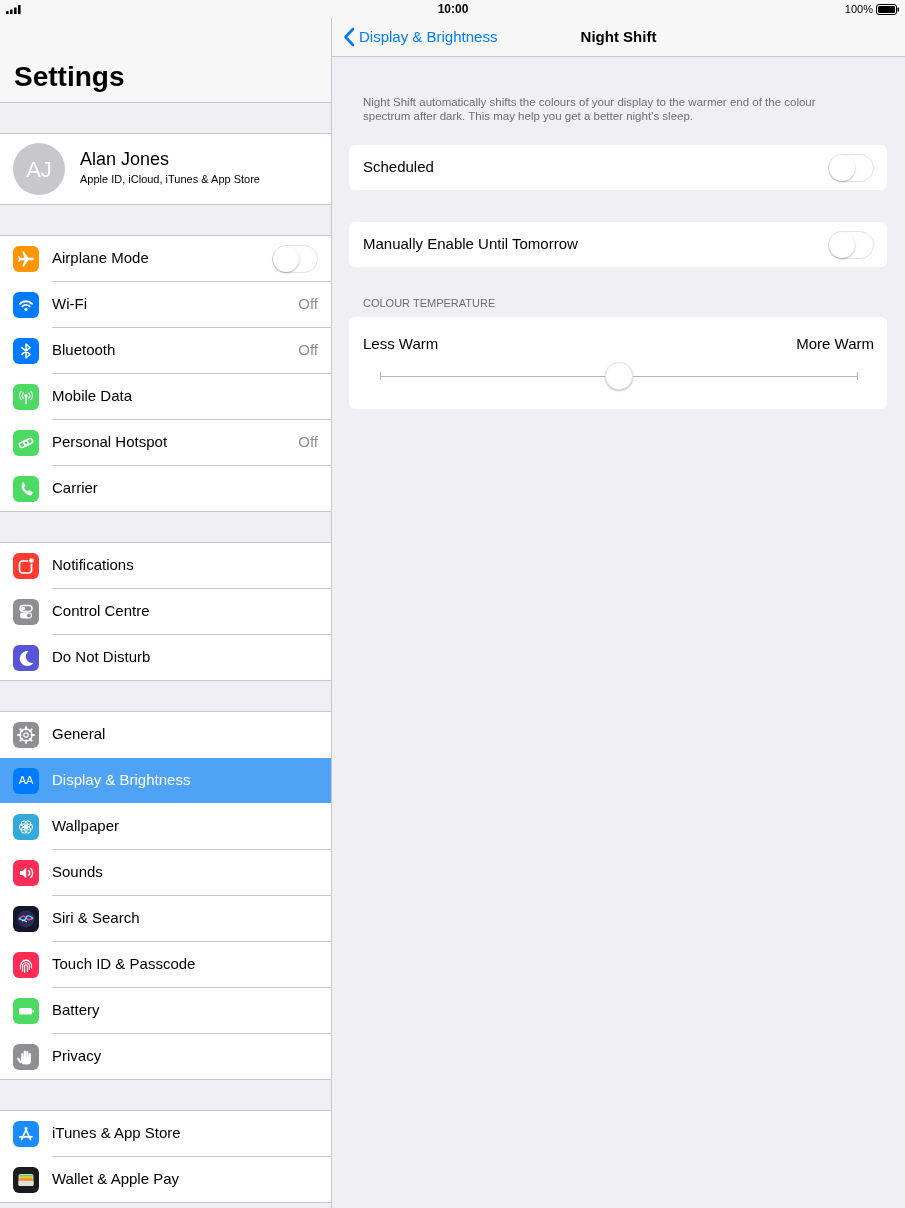 The height and width of the screenshot is (1208, 905). Describe the element at coordinates (26, 734) in the screenshot. I see `settings-icon` at that location.